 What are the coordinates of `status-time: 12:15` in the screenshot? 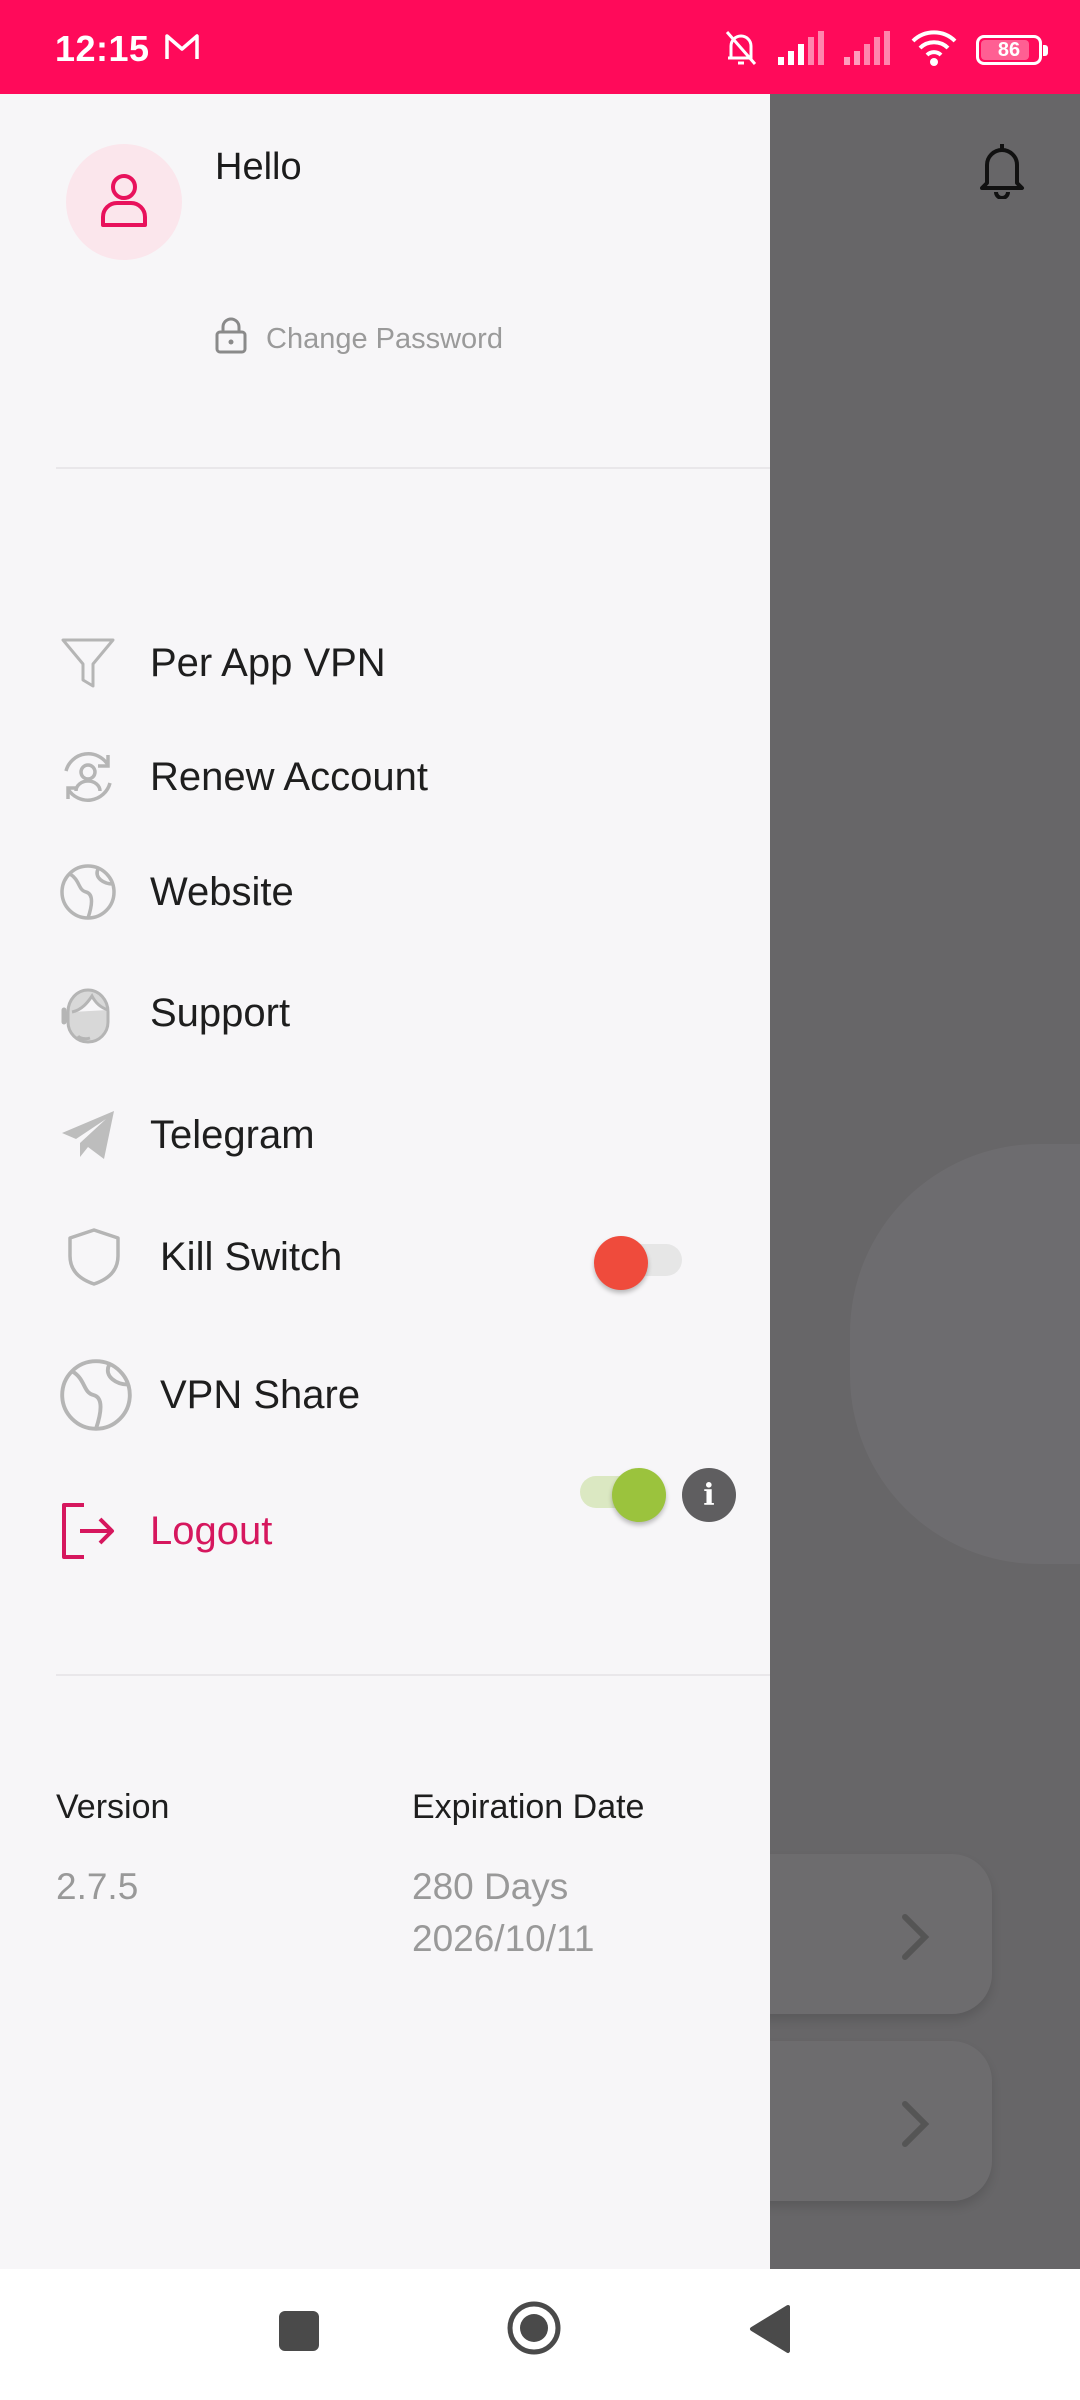 It's located at (102, 48).